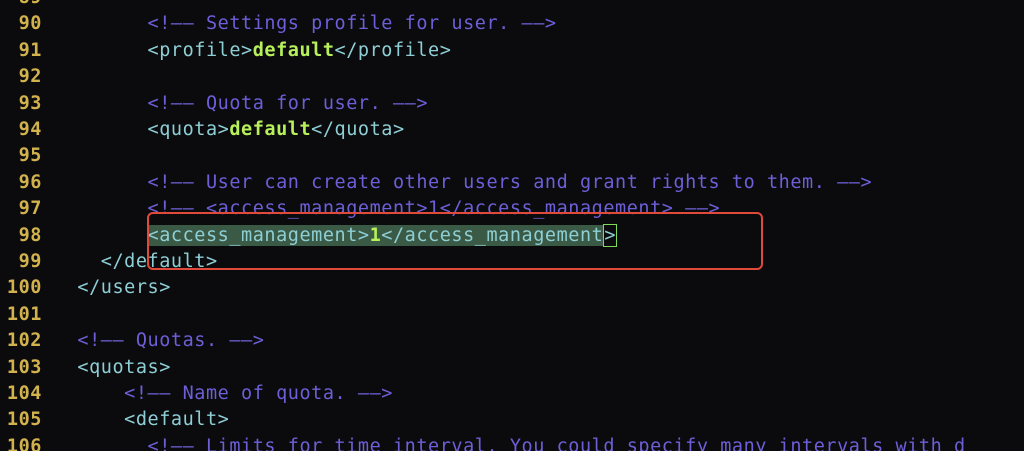 This screenshot has height=451, width=1024. Describe the element at coordinates (30, 129) in the screenshot. I see `line-number: 94` at that location.